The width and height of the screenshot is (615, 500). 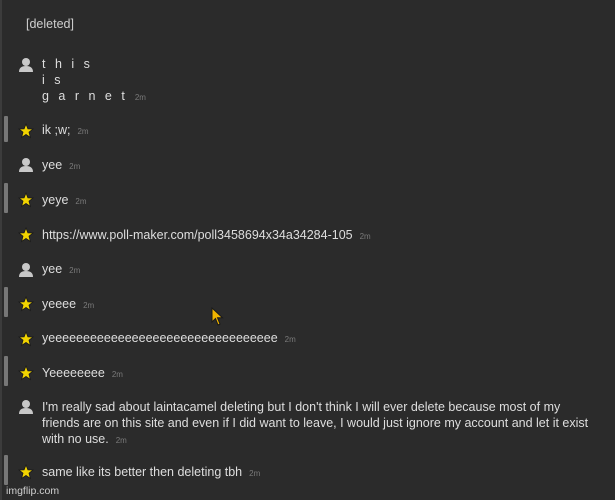 I want to click on comment-text: yeeeeeeeeeeeeeeeeeeeeeeeeeeeeeeeee 2m, so click(x=318, y=339).